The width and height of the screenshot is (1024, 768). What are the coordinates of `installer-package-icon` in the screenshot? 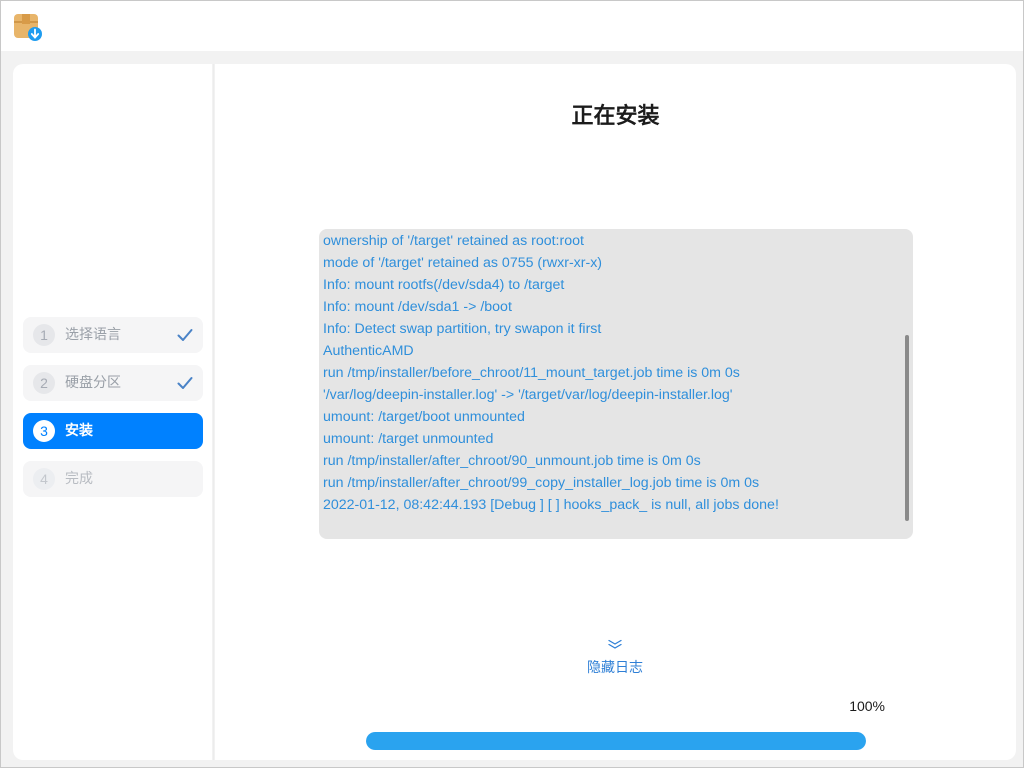 It's located at (28, 27).